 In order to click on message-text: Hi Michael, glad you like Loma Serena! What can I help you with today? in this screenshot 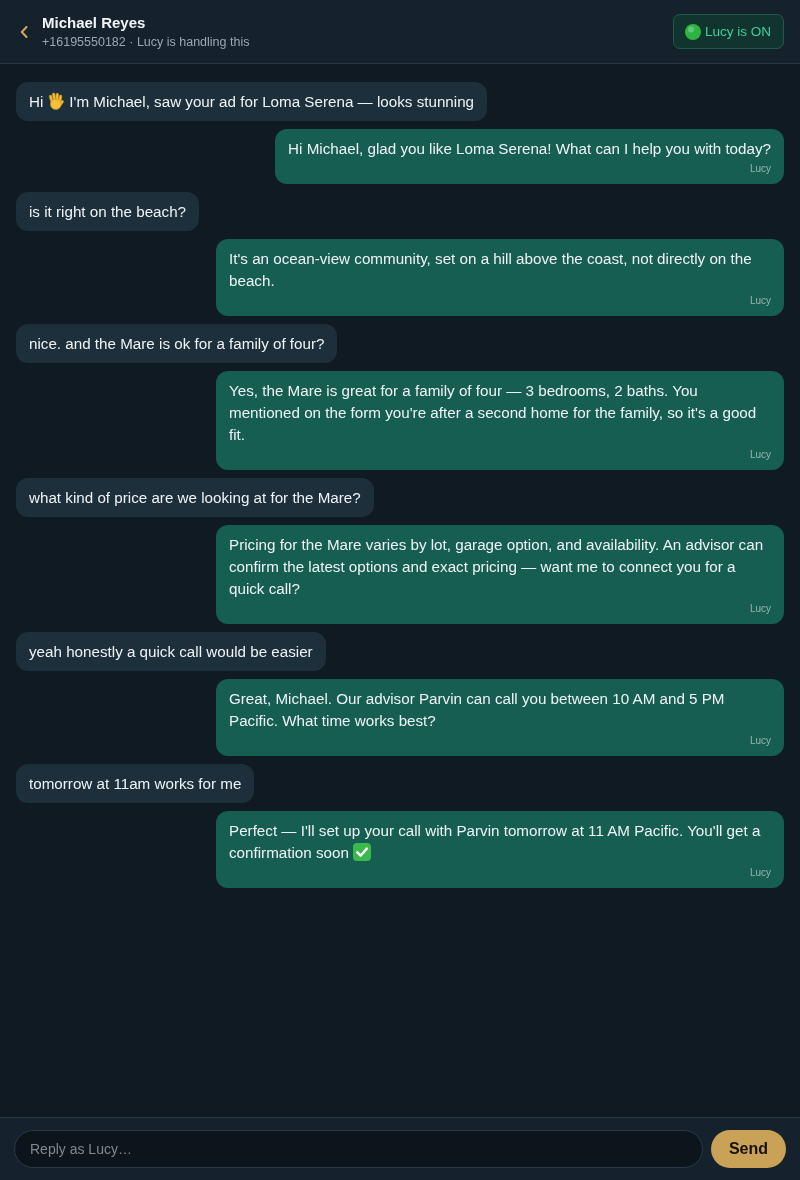, I will do `click(529, 148)`.